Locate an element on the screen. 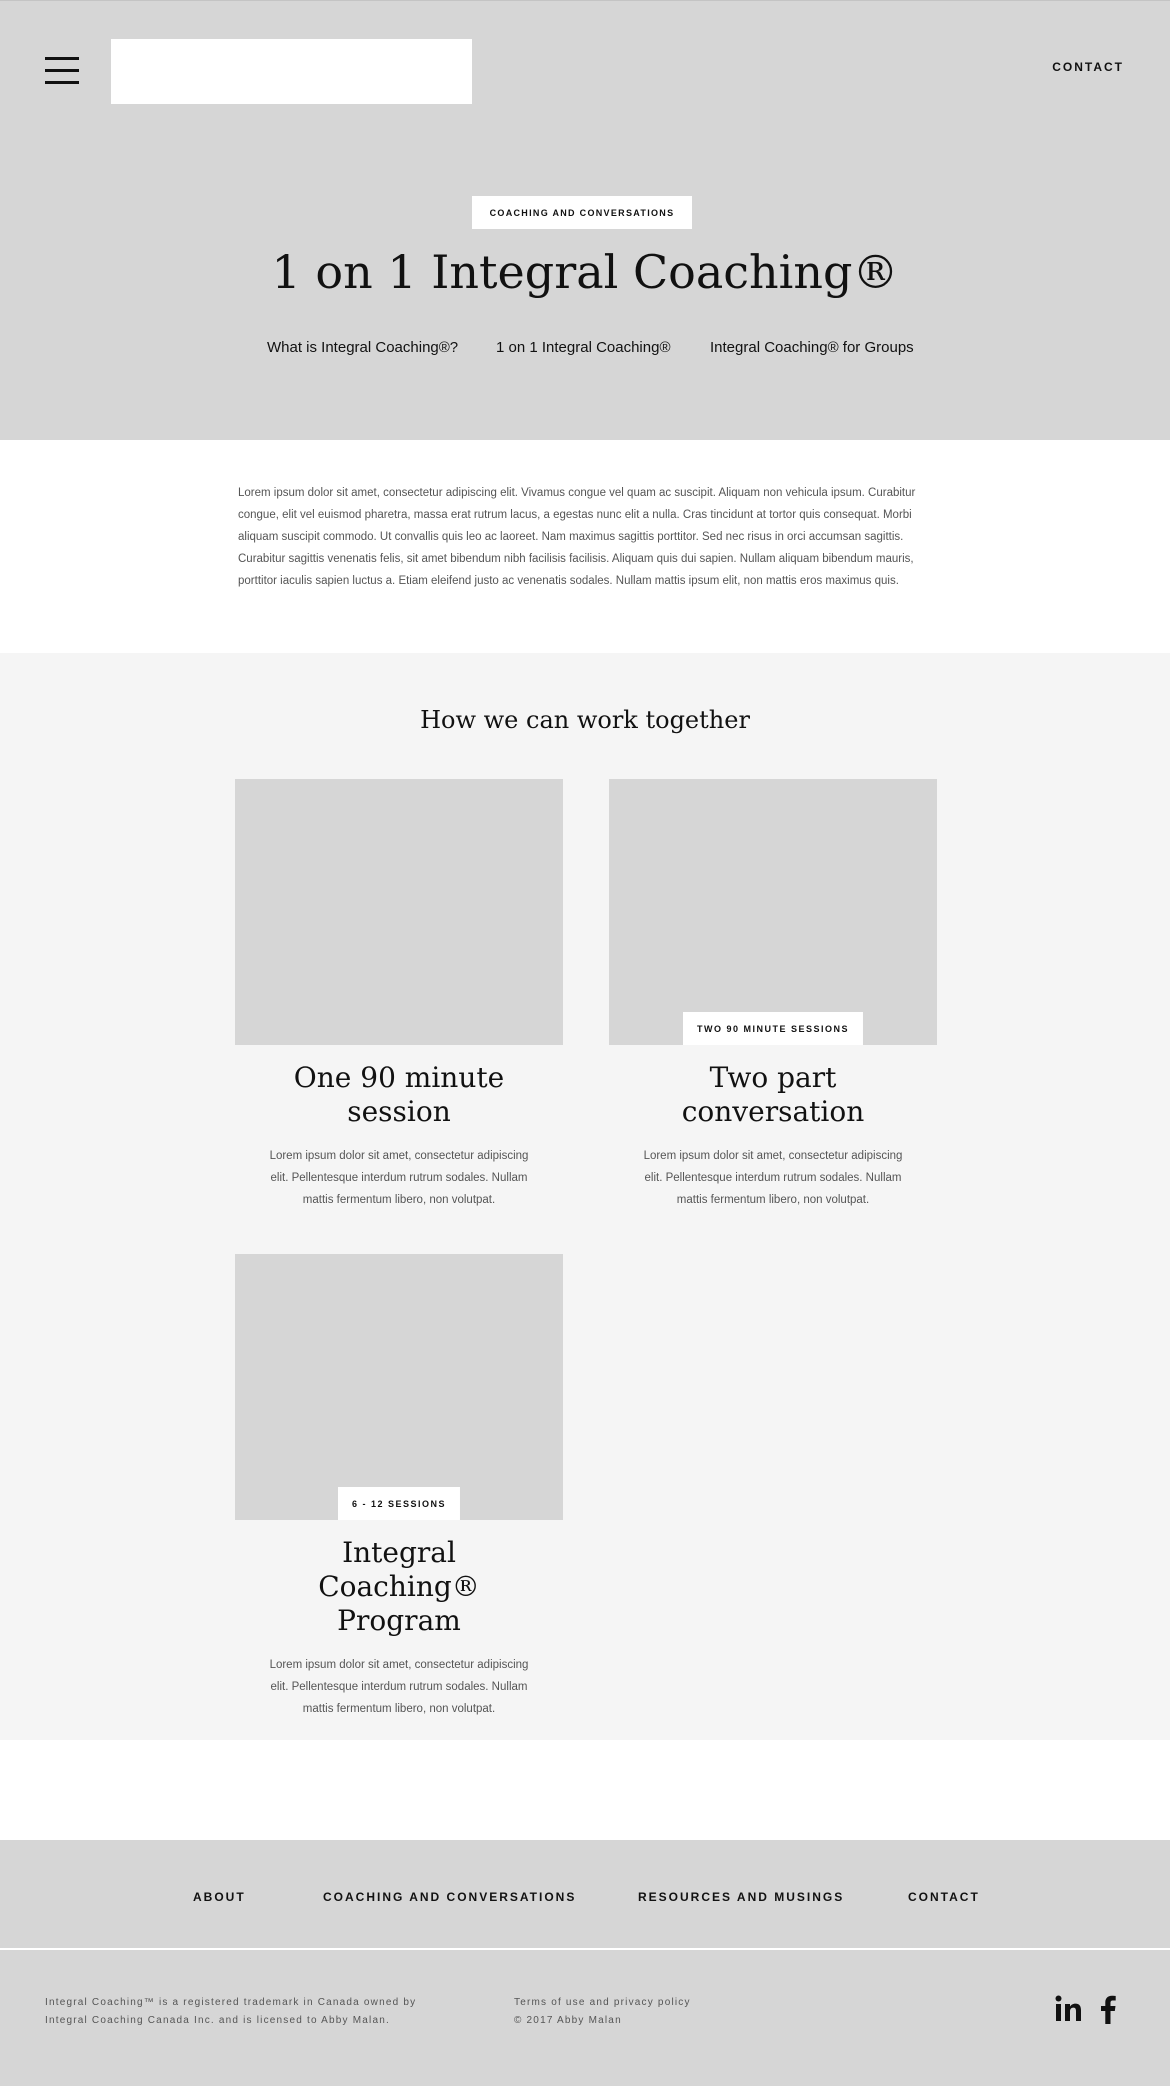 The height and width of the screenshot is (2086, 1170). service-title: One 90 minute session is located at coordinates (399, 1094).